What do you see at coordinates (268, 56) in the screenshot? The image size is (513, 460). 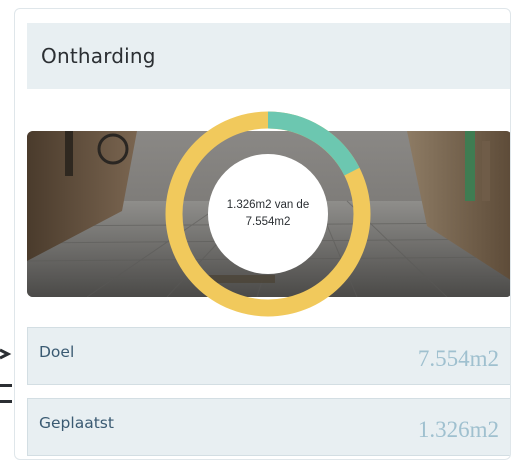 I see `card-header: Ontharding` at bounding box center [268, 56].